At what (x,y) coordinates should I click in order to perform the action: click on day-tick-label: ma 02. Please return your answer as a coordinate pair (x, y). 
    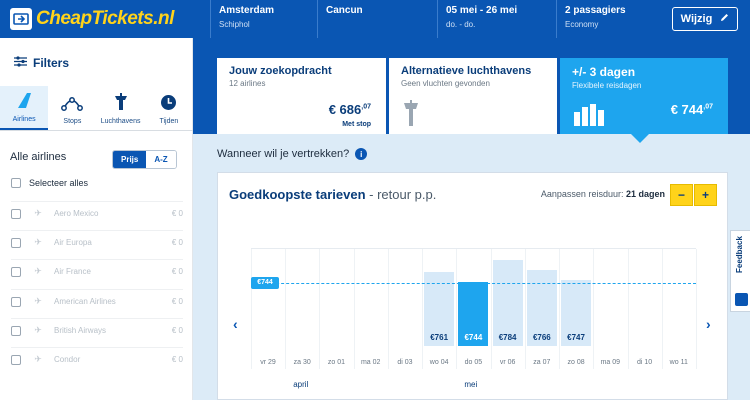
    Looking at the image, I should click on (371, 362).